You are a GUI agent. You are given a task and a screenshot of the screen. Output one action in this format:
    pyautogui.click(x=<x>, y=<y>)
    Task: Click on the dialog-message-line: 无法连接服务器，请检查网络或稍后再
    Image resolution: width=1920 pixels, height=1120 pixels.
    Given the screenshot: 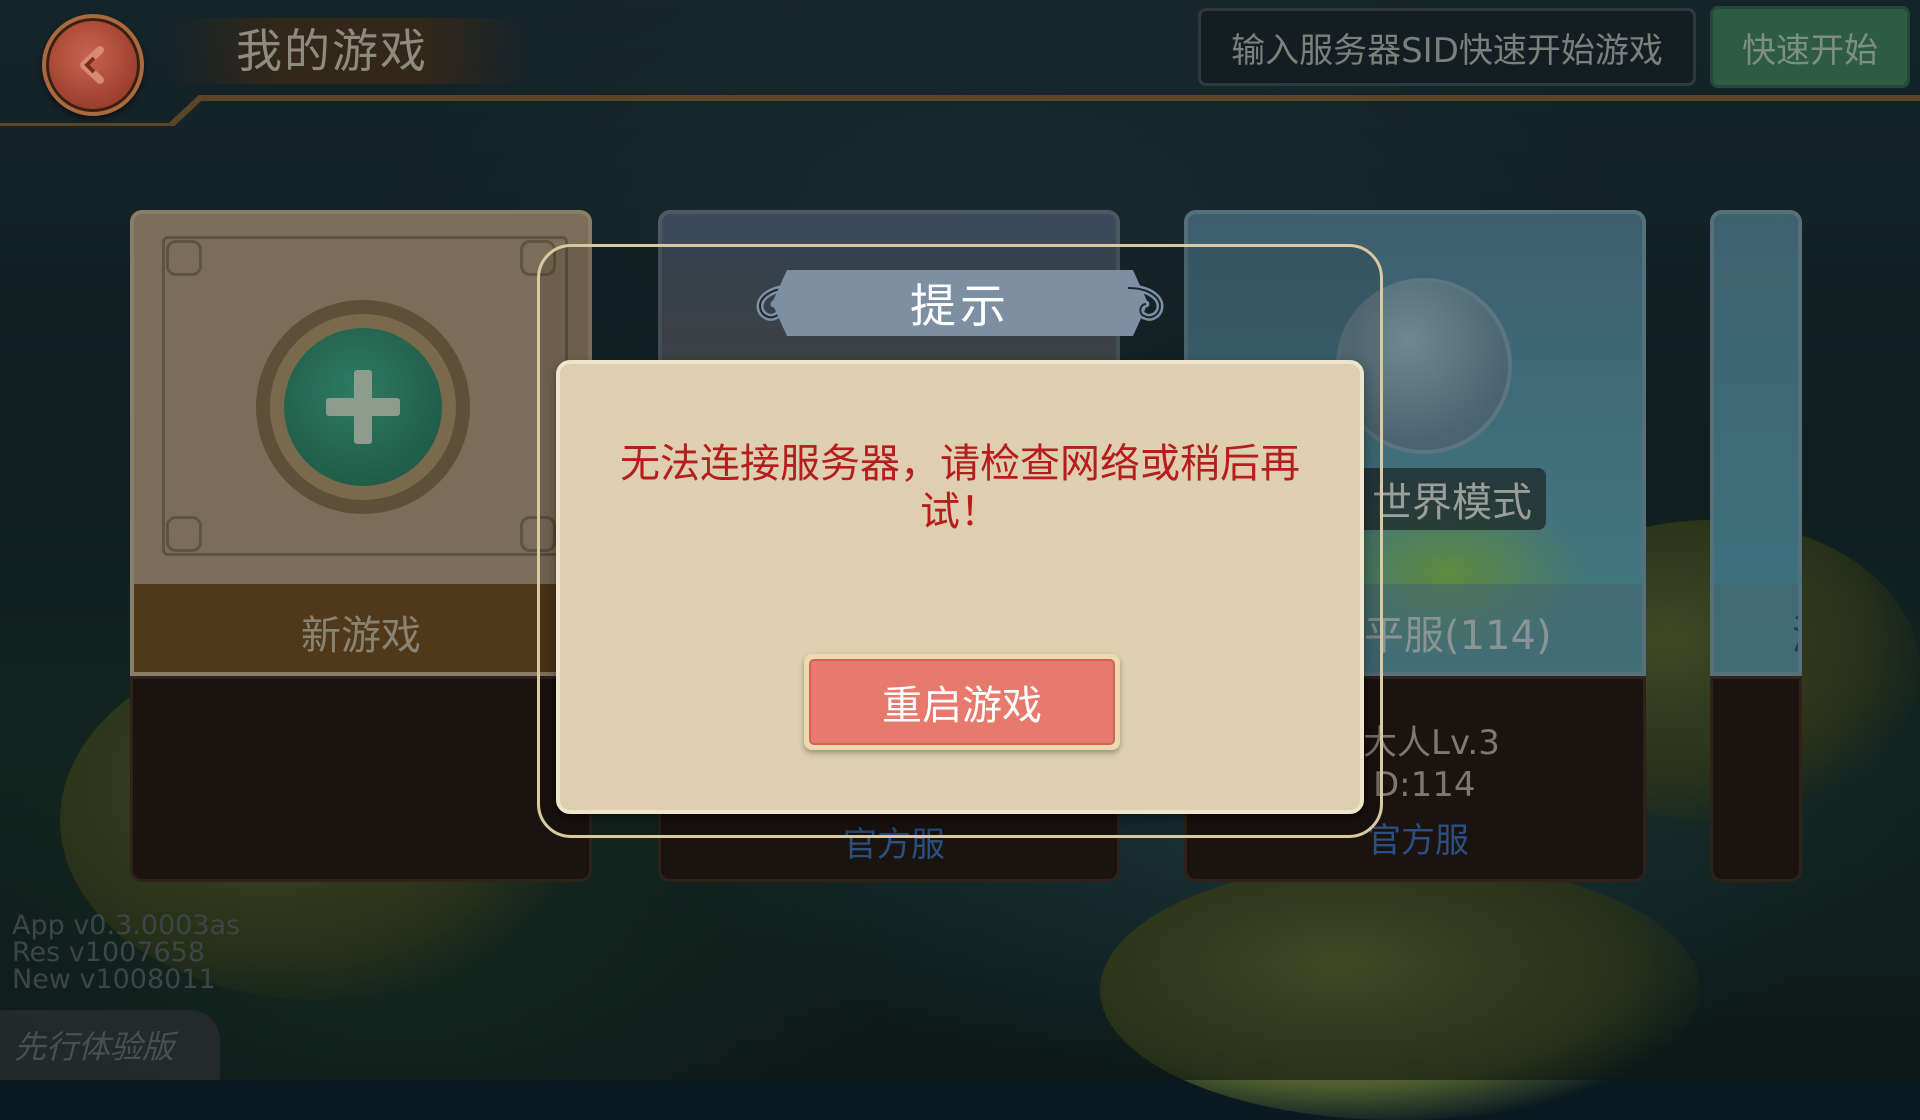 What is the action you would take?
    pyautogui.click(x=960, y=464)
    